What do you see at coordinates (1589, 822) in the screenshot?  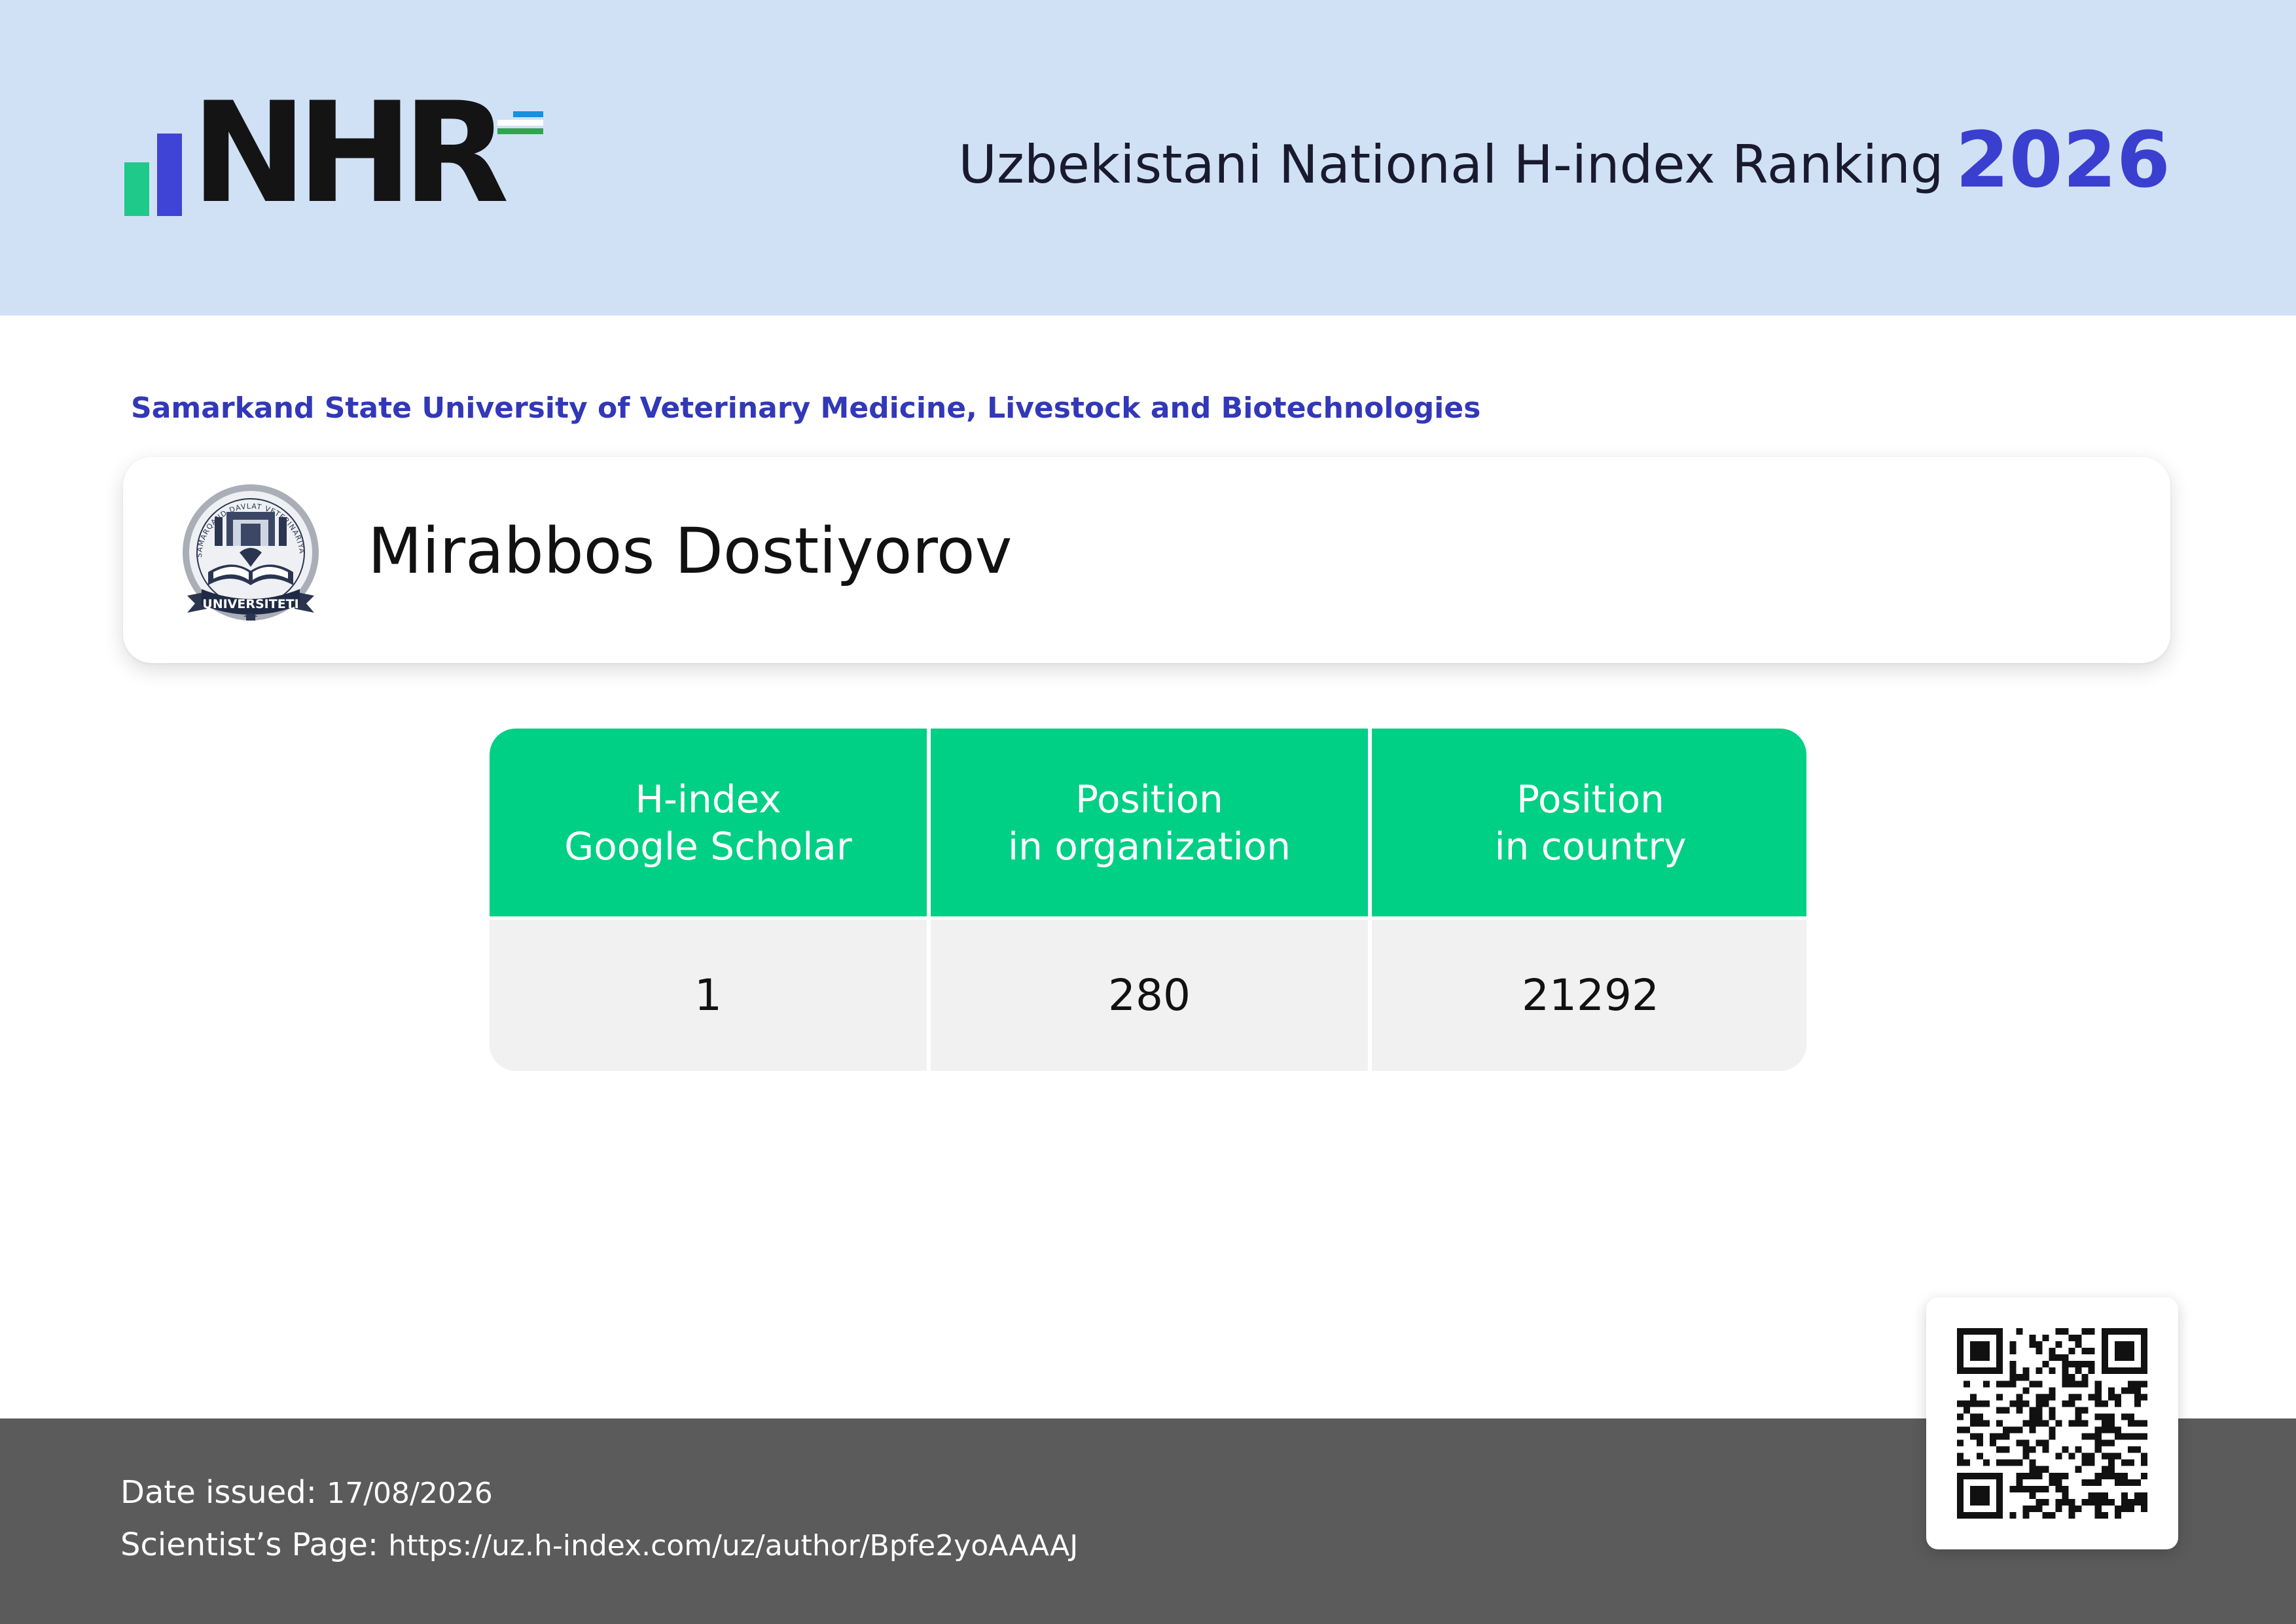 I see `stat-header: Position in country` at bounding box center [1589, 822].